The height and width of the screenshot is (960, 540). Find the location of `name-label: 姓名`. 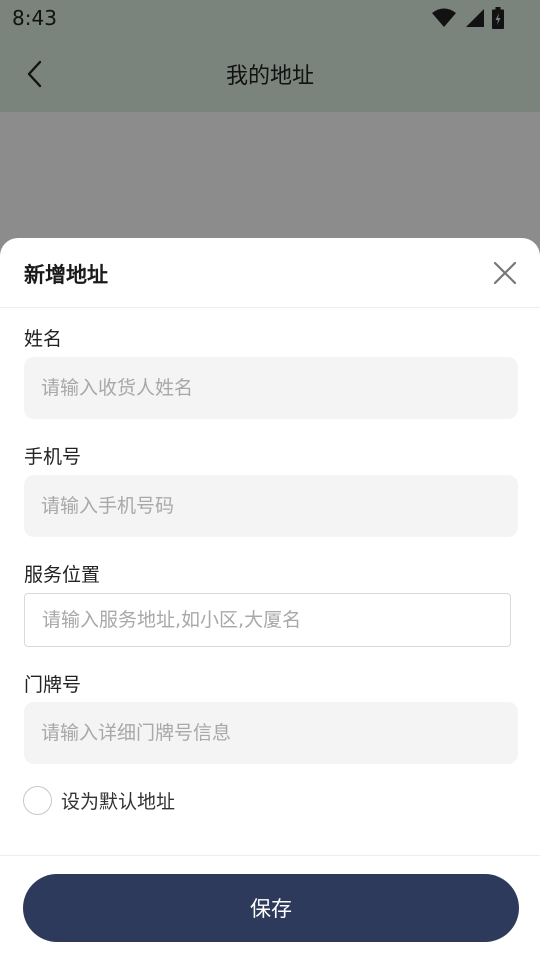

name-label: 姓名 is located at coordinates (43, 339).